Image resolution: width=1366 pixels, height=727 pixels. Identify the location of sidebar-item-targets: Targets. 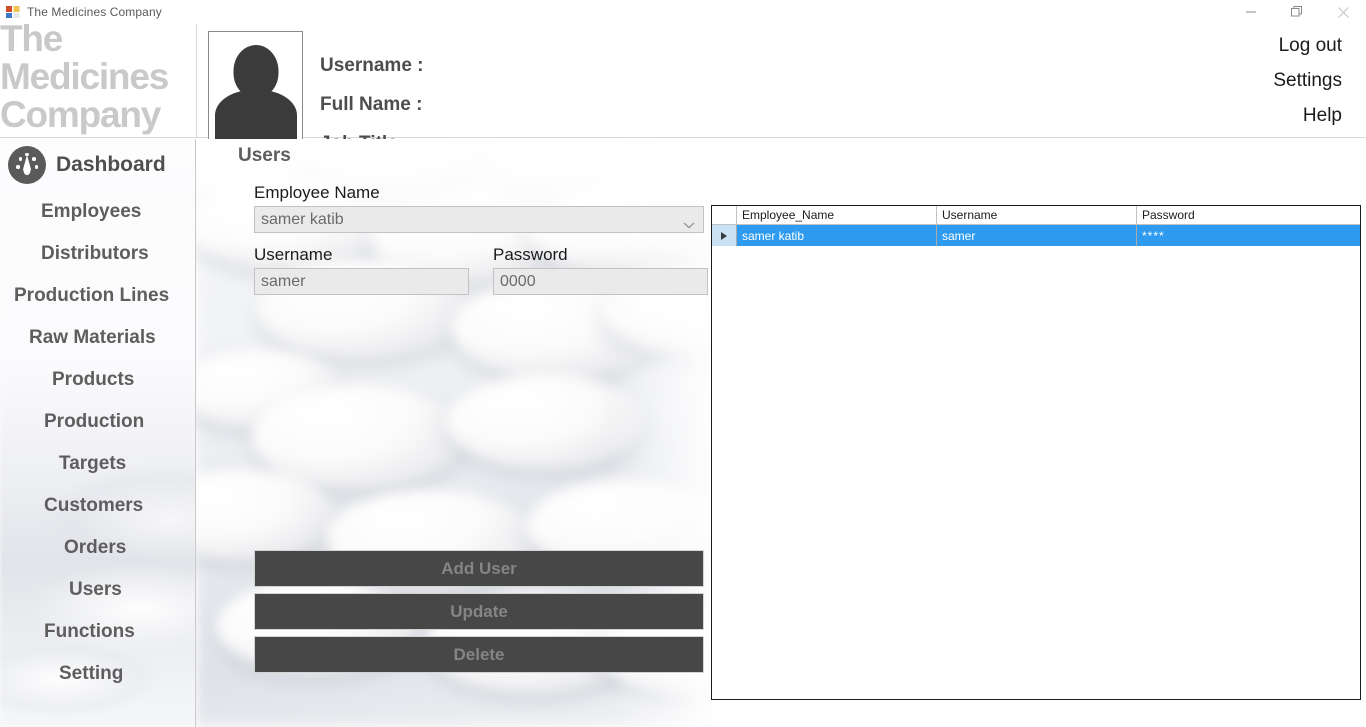
(98, 464).